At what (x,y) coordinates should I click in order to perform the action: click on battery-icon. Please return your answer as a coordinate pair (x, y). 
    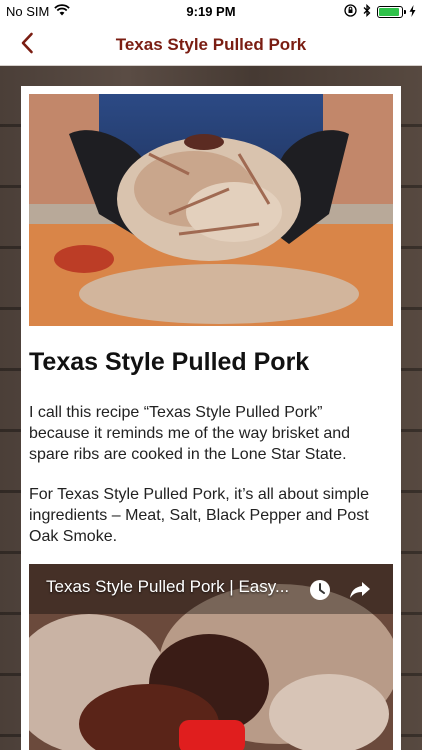
    Looking at the image, I should click on (391, 12).